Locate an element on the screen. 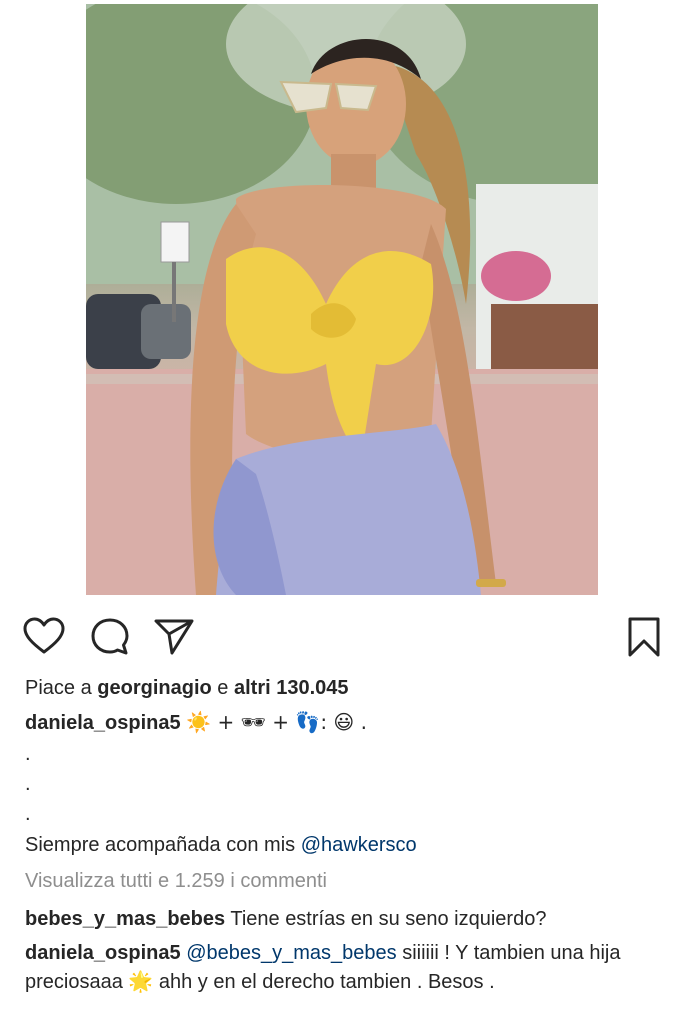 The height and width of the screenshot is (1024, 683). likes-join: e is located at coordinates (223, 688).